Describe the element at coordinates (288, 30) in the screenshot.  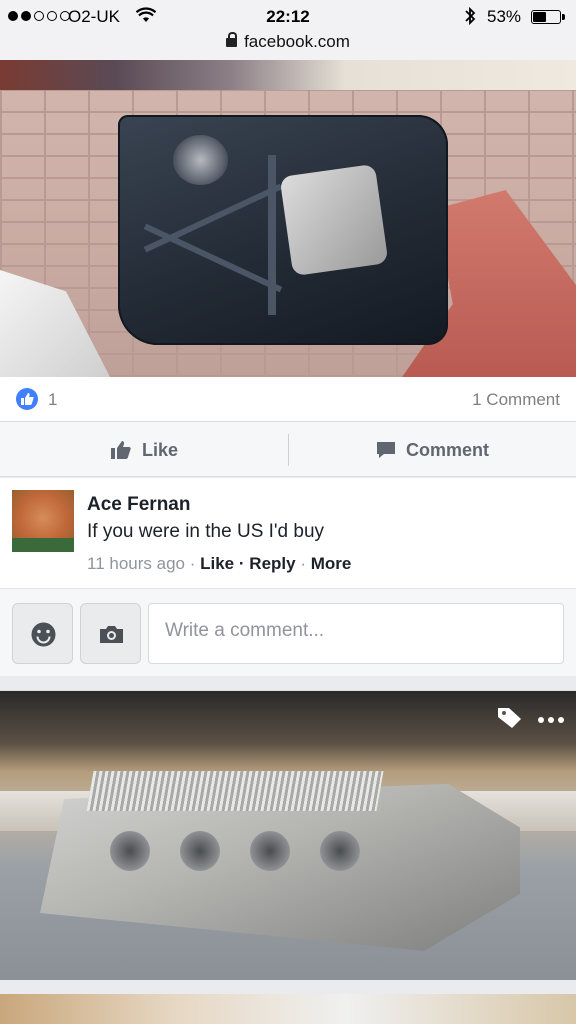
I see `status-bar: O2-UK 22:12 53% facebook.com` at that location.